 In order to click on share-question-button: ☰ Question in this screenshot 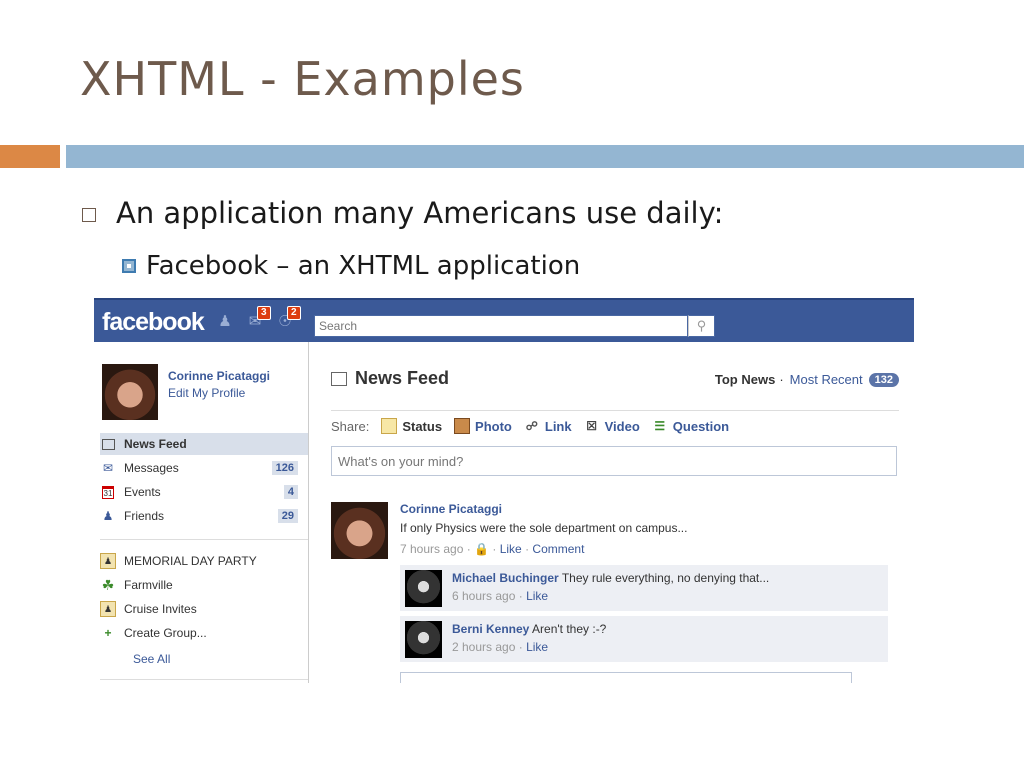, I will do `click(690, 426)`.